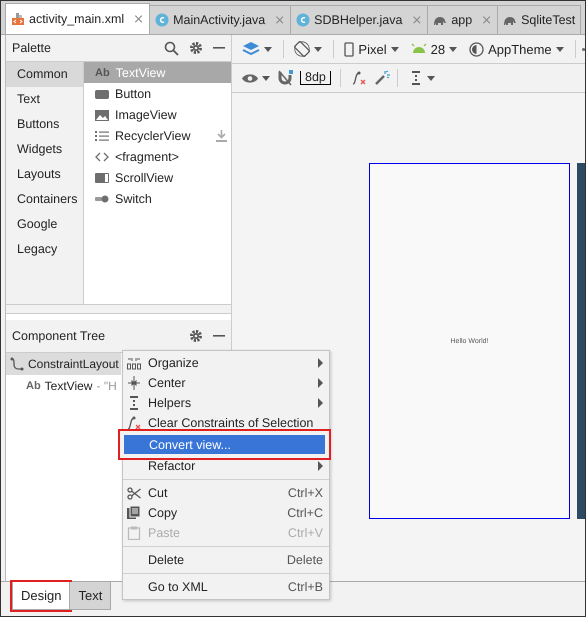 The image size is (586, 617). I want to click on menu-item: Copy Ctrl+C, so click(226, 513).